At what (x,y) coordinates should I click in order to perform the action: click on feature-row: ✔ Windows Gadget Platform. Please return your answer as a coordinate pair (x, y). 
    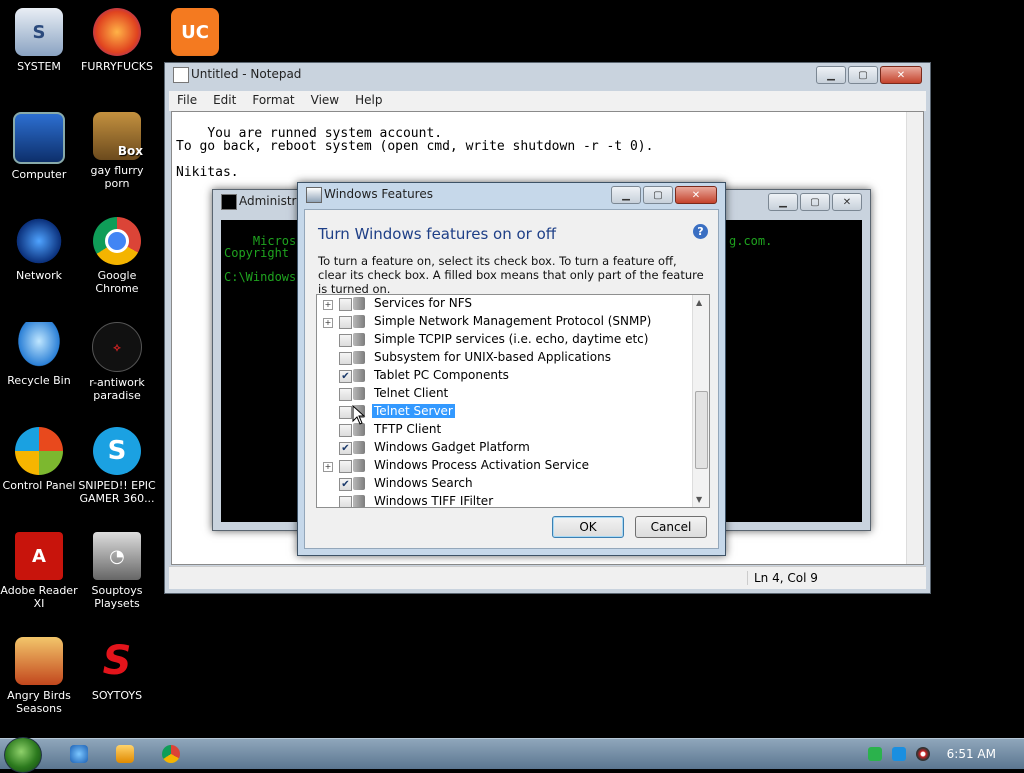
    Looking at the image, I should click on (504, 448).